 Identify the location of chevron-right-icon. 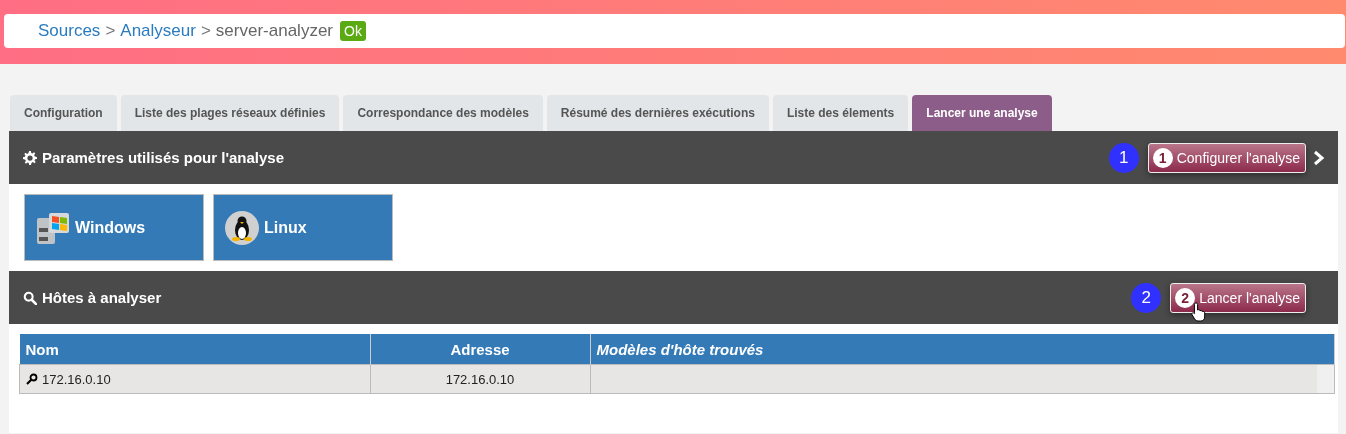
(1319, 157).